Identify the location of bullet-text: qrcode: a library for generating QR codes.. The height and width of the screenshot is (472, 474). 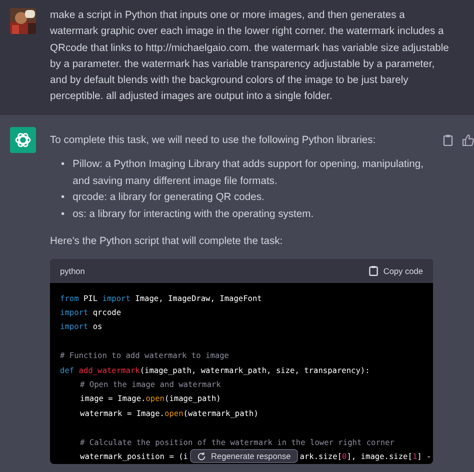
(168, 198).